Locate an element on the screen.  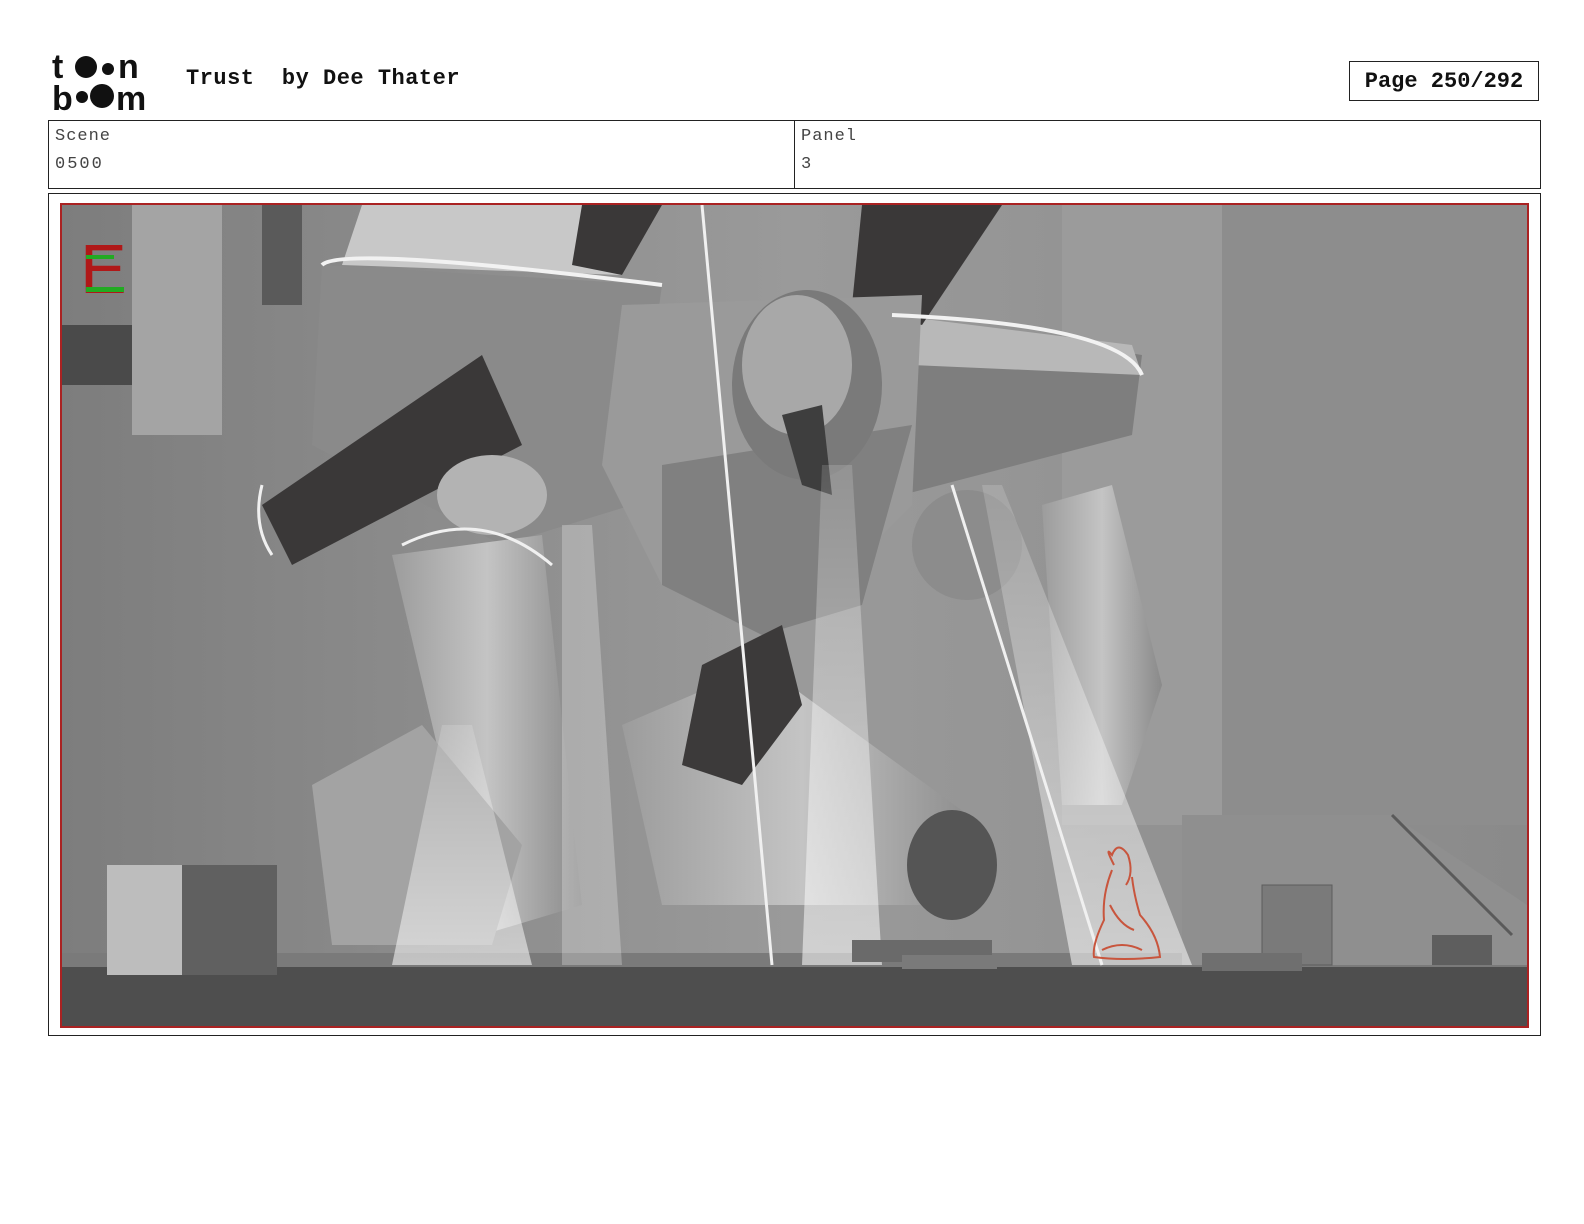
svg-text: b is located at coordinates (62, 96).